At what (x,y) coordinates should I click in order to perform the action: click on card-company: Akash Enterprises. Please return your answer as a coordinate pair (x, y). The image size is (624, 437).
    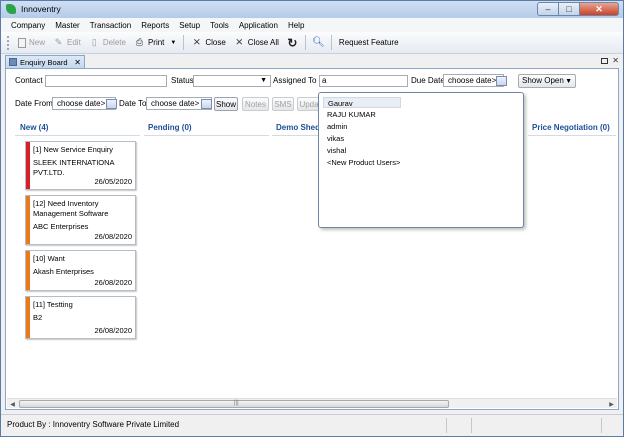
    Looking at the image, I should click on (63, 271).